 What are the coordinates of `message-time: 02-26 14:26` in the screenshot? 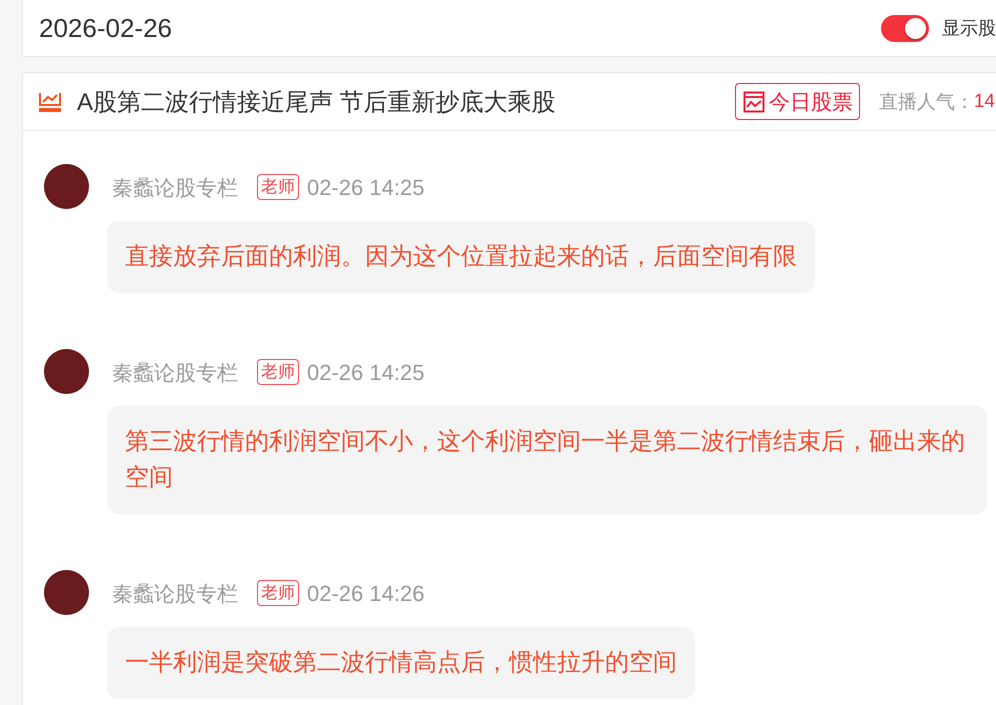 It's located at (365, 593).